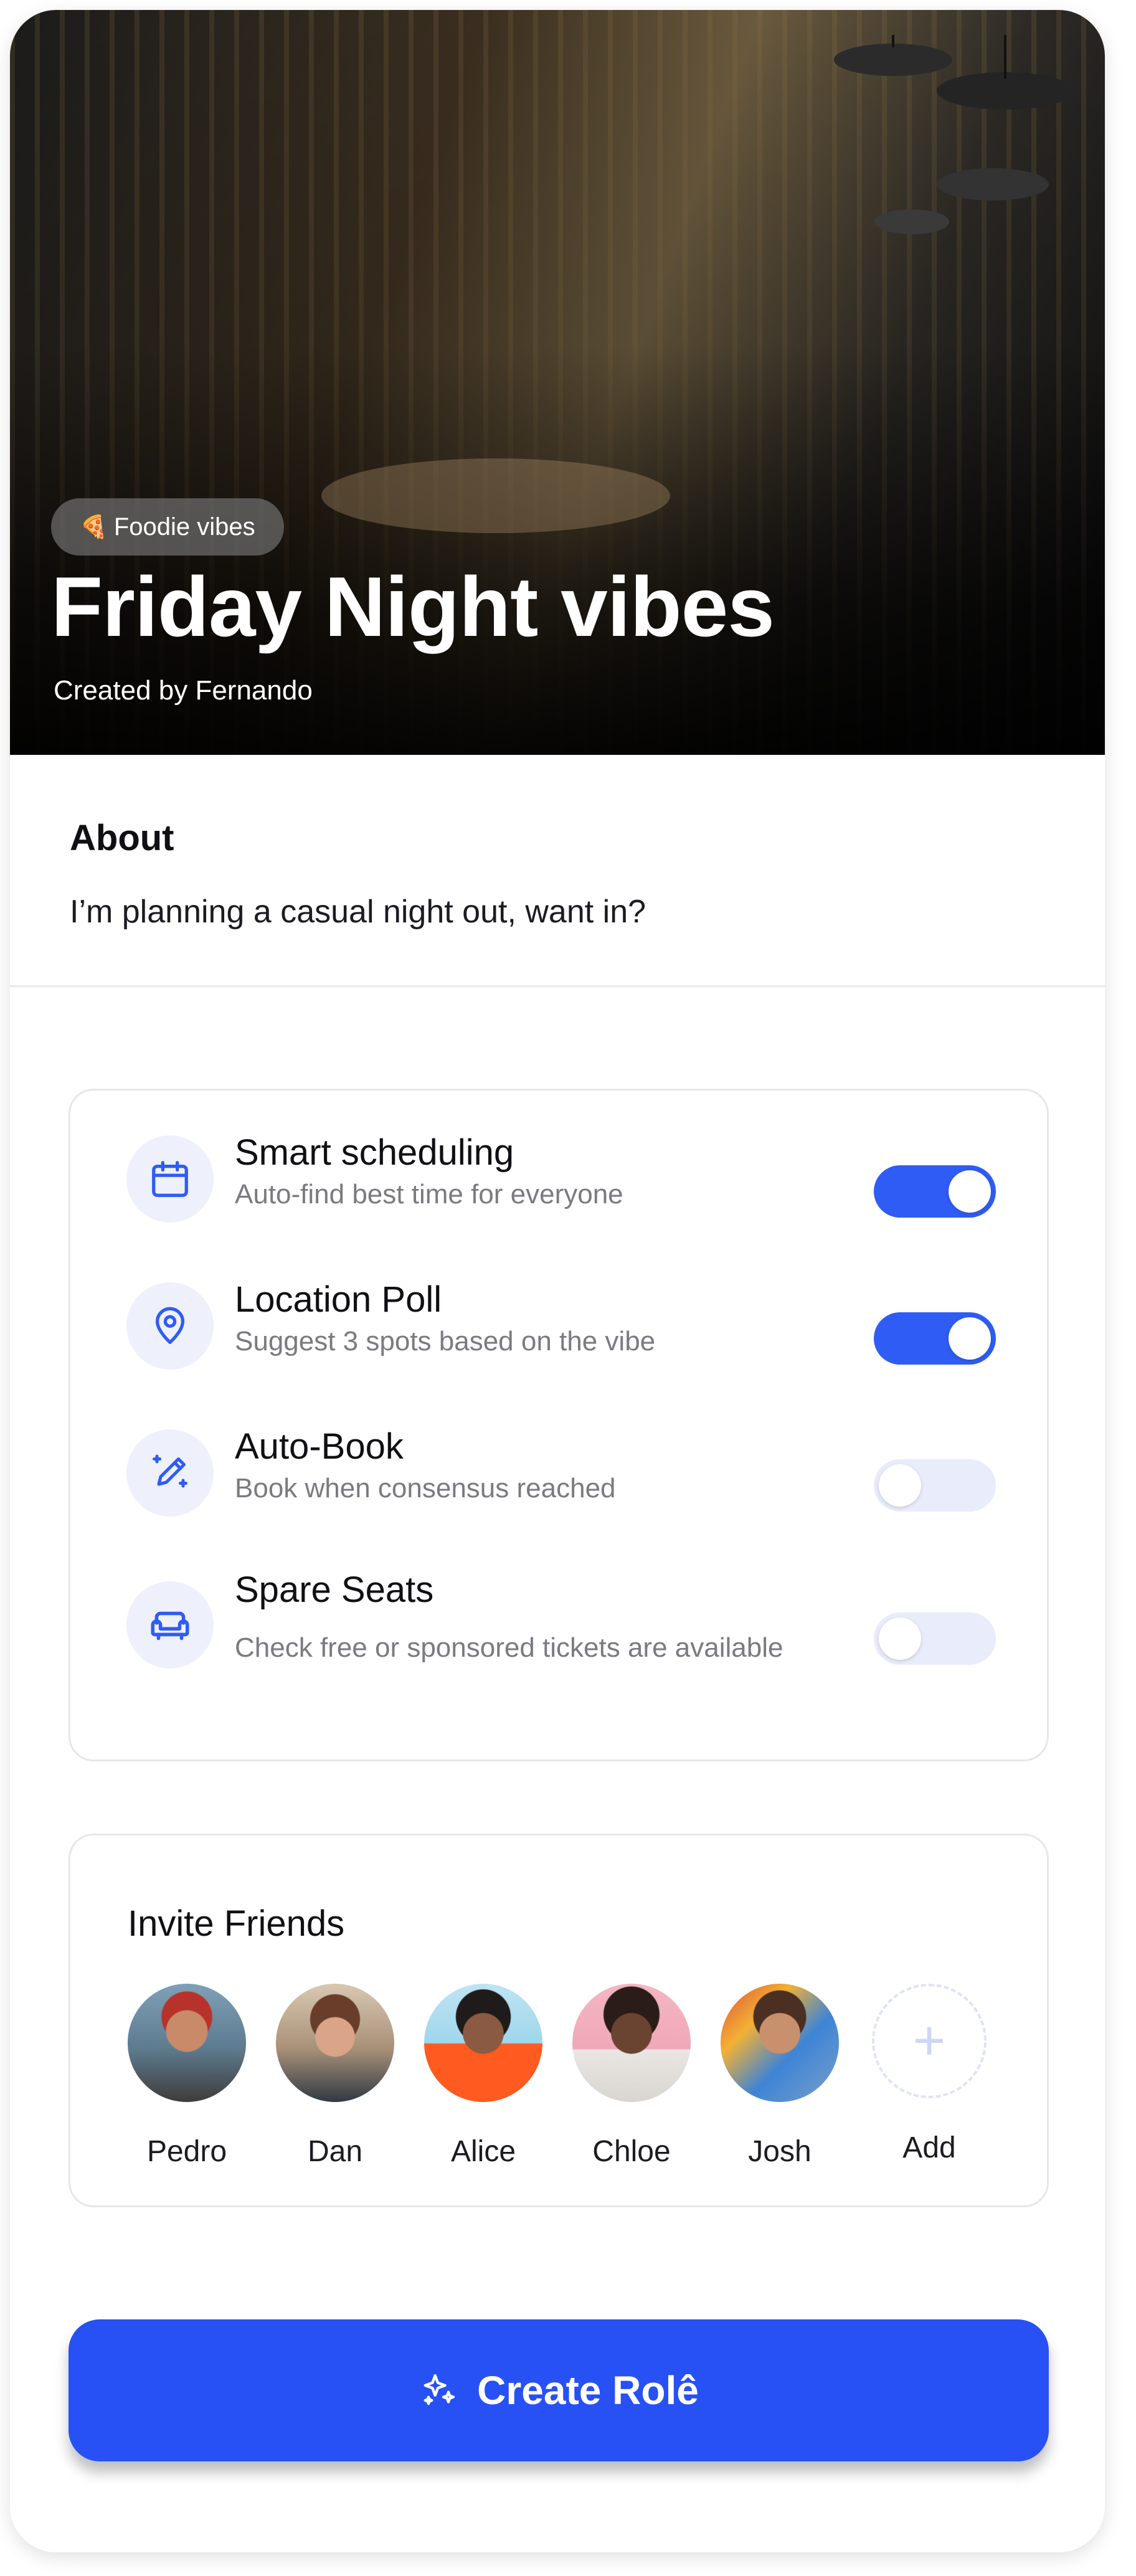 The height and width of the screenshot is (2576, 1136). I want to click on magic-pencil-icon, so click(170, 1473).